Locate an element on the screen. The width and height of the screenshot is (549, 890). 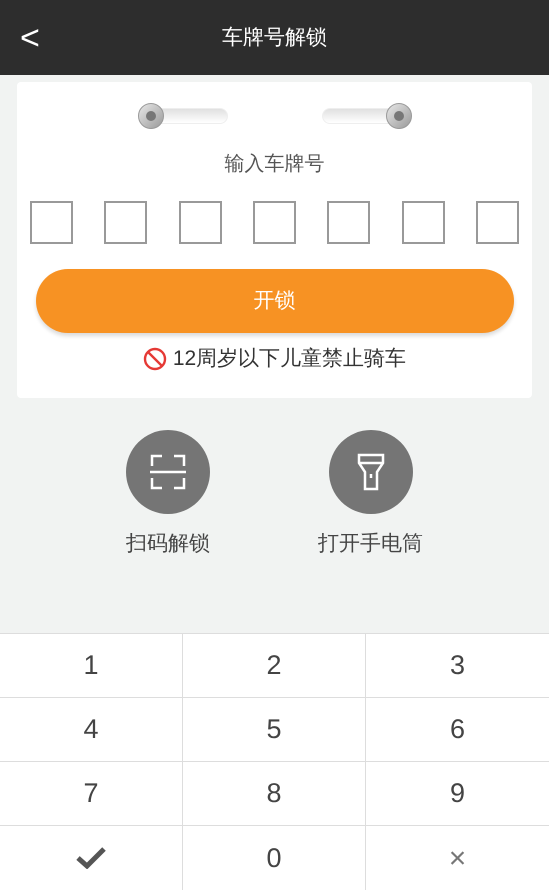
prohibited-icon is located at coordinates (154, 358).